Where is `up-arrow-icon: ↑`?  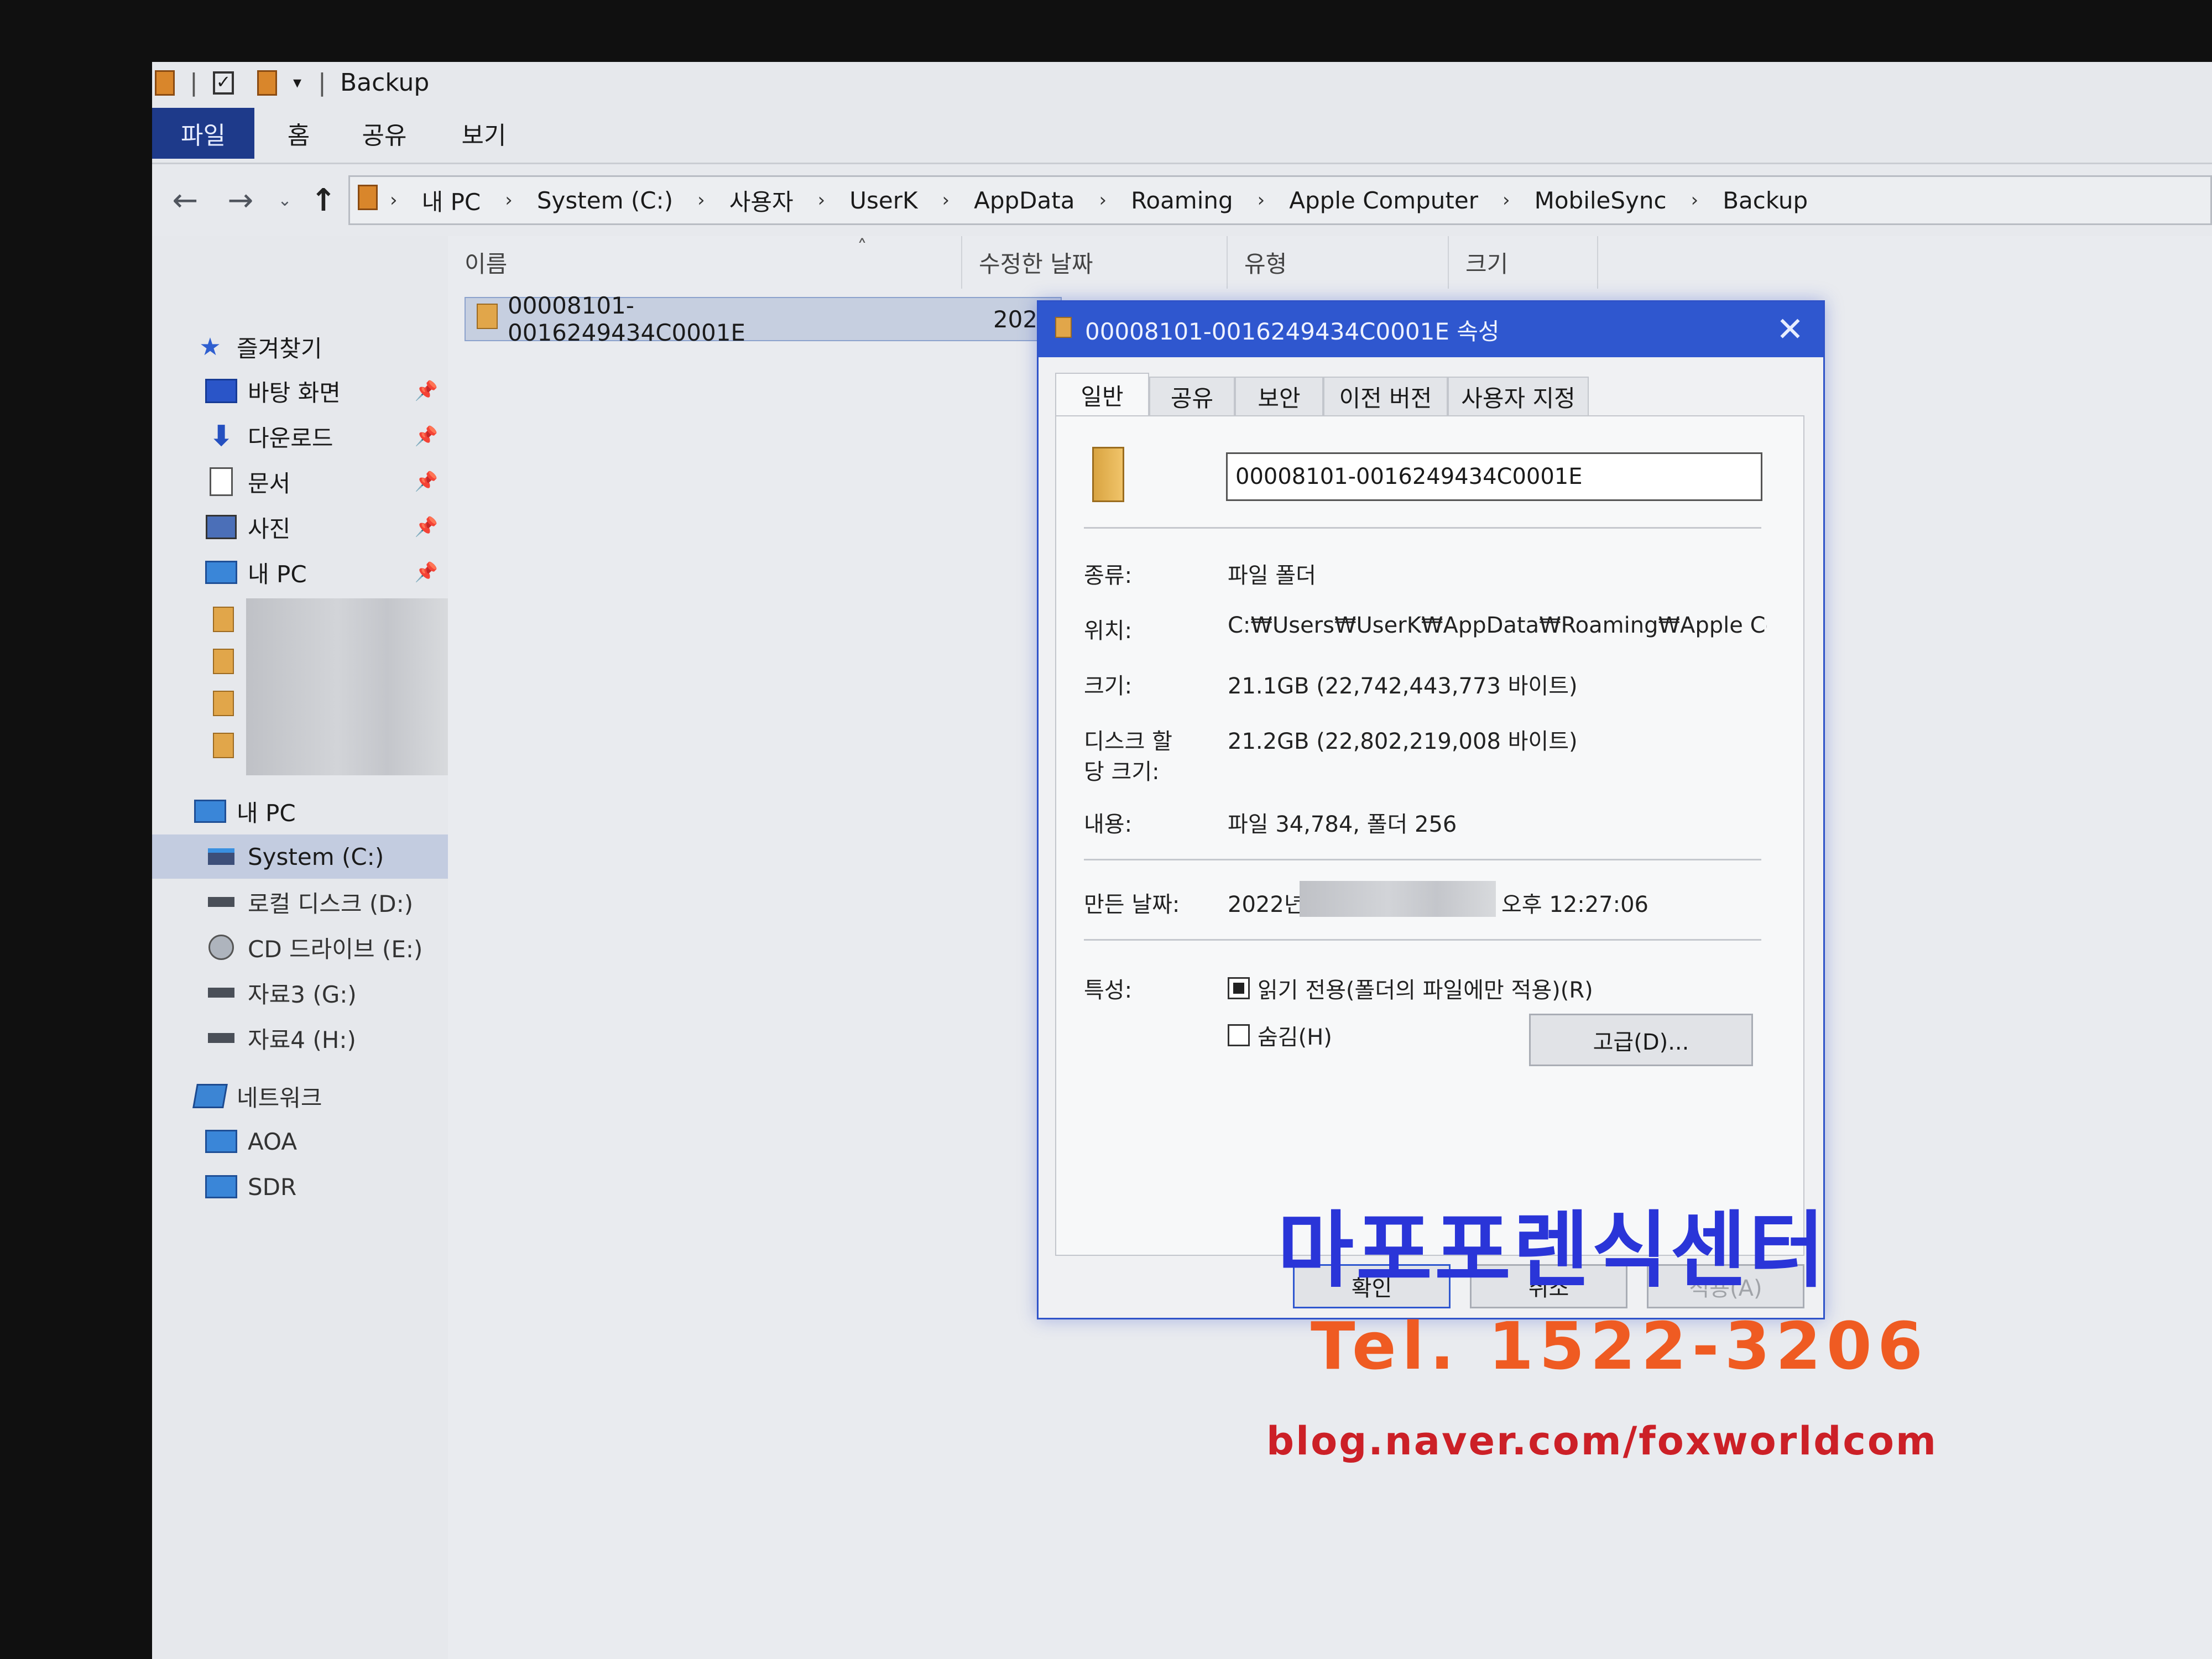
up-arrow-icon: ↑ is located at coordinates (324, 200).